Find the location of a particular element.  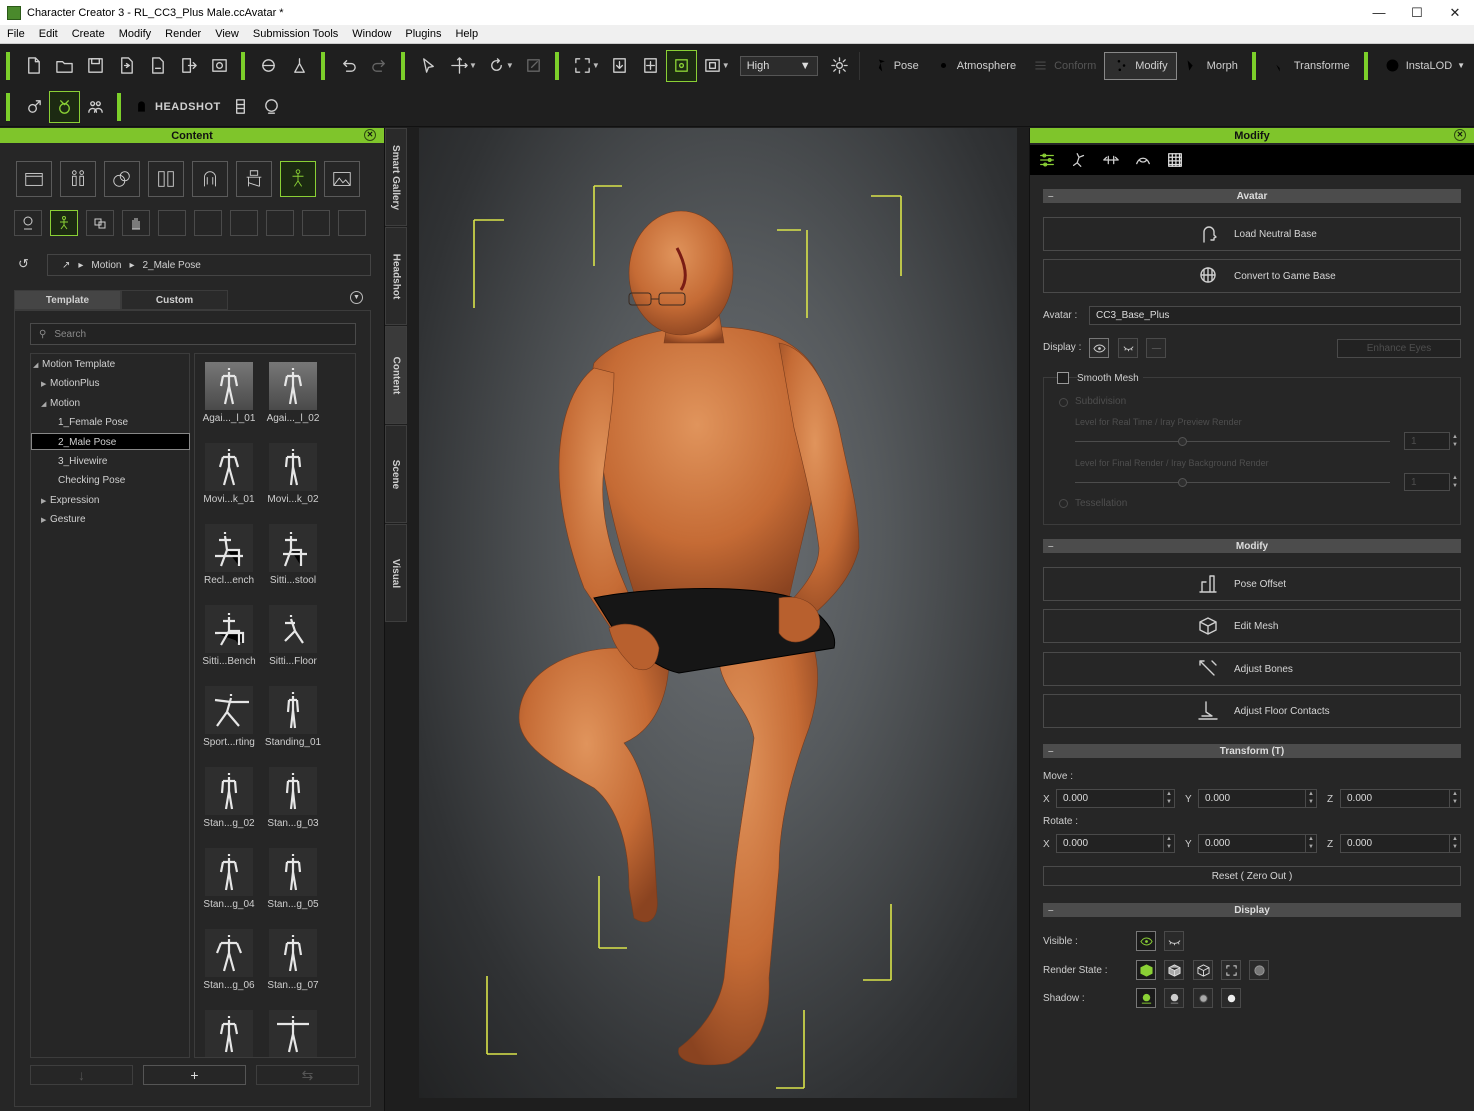

headshot-mesh-icon is located at coordinates (240, 107).